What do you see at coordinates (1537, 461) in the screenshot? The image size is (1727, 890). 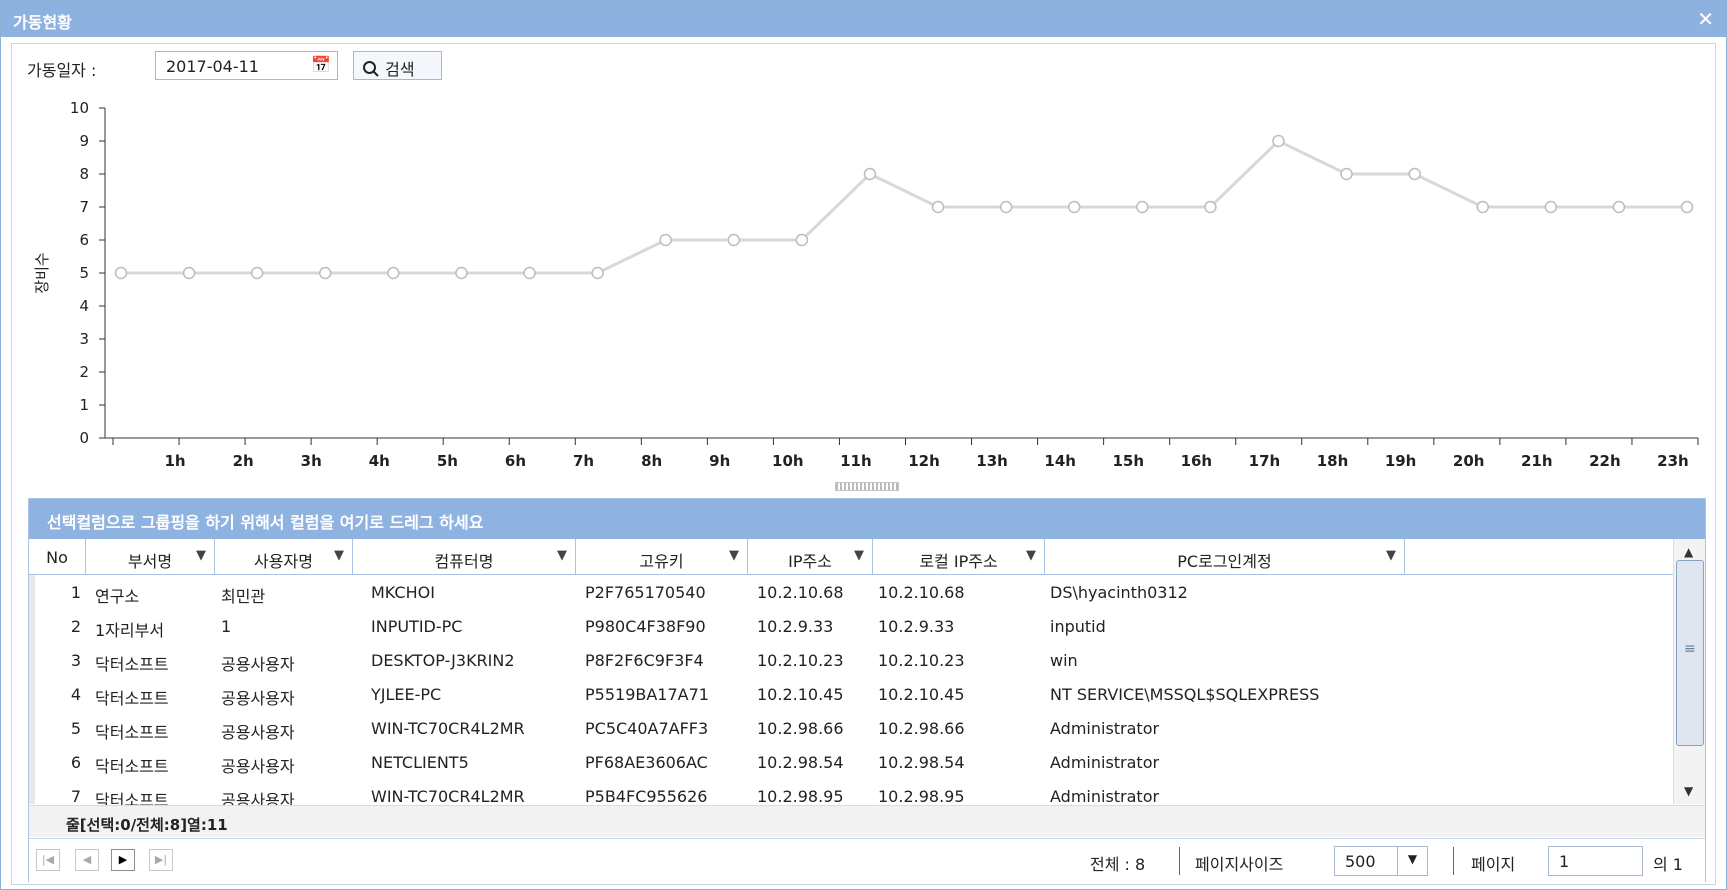 I see `x-tick-label: 21h` at bounding box center [1537, 461].